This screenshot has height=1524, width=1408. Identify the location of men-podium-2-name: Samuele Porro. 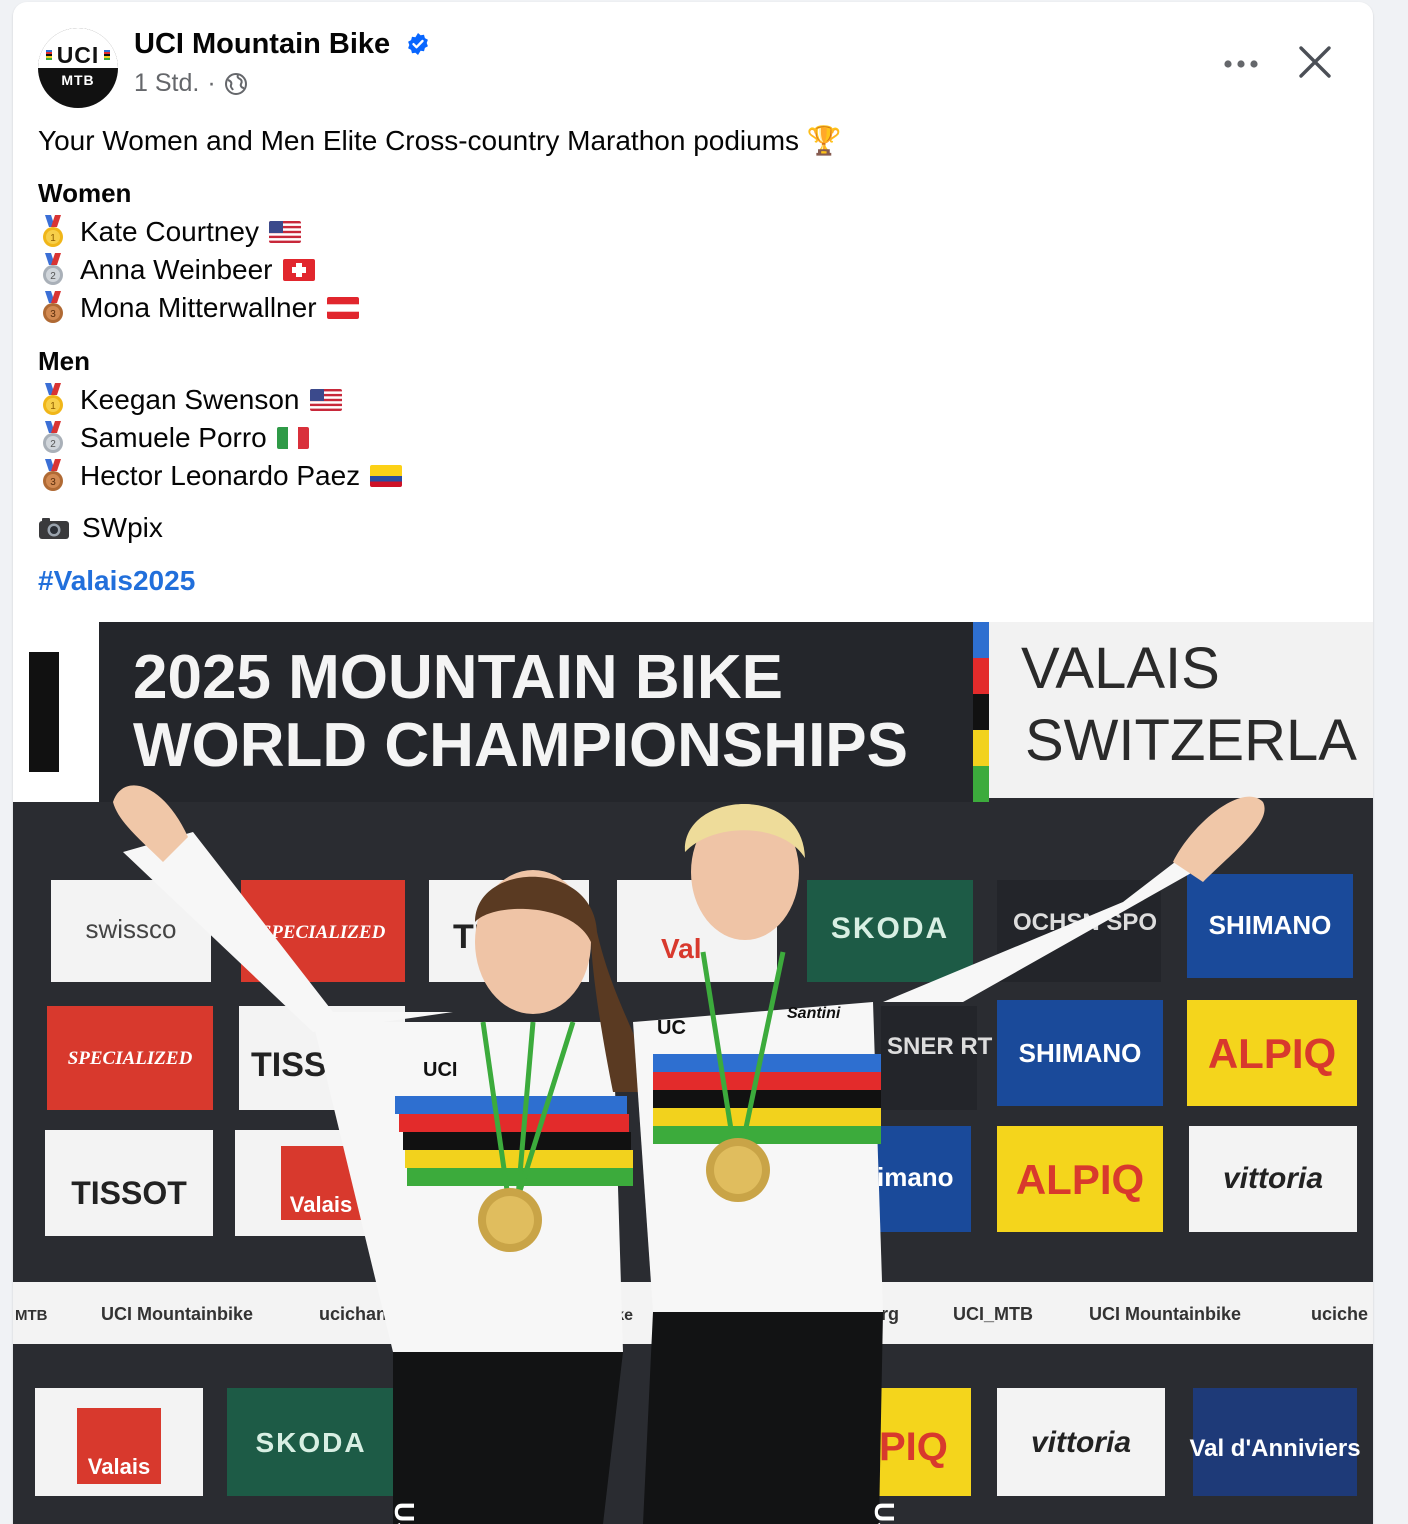
(173, 437).